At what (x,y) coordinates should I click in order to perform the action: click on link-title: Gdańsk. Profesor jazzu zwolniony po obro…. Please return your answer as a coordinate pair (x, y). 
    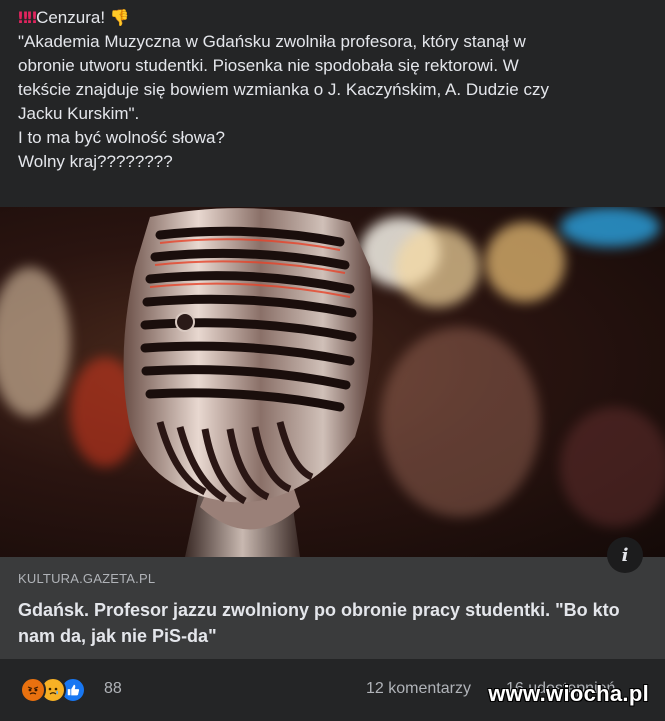
    Looking at the image, I should click on (323, 623).